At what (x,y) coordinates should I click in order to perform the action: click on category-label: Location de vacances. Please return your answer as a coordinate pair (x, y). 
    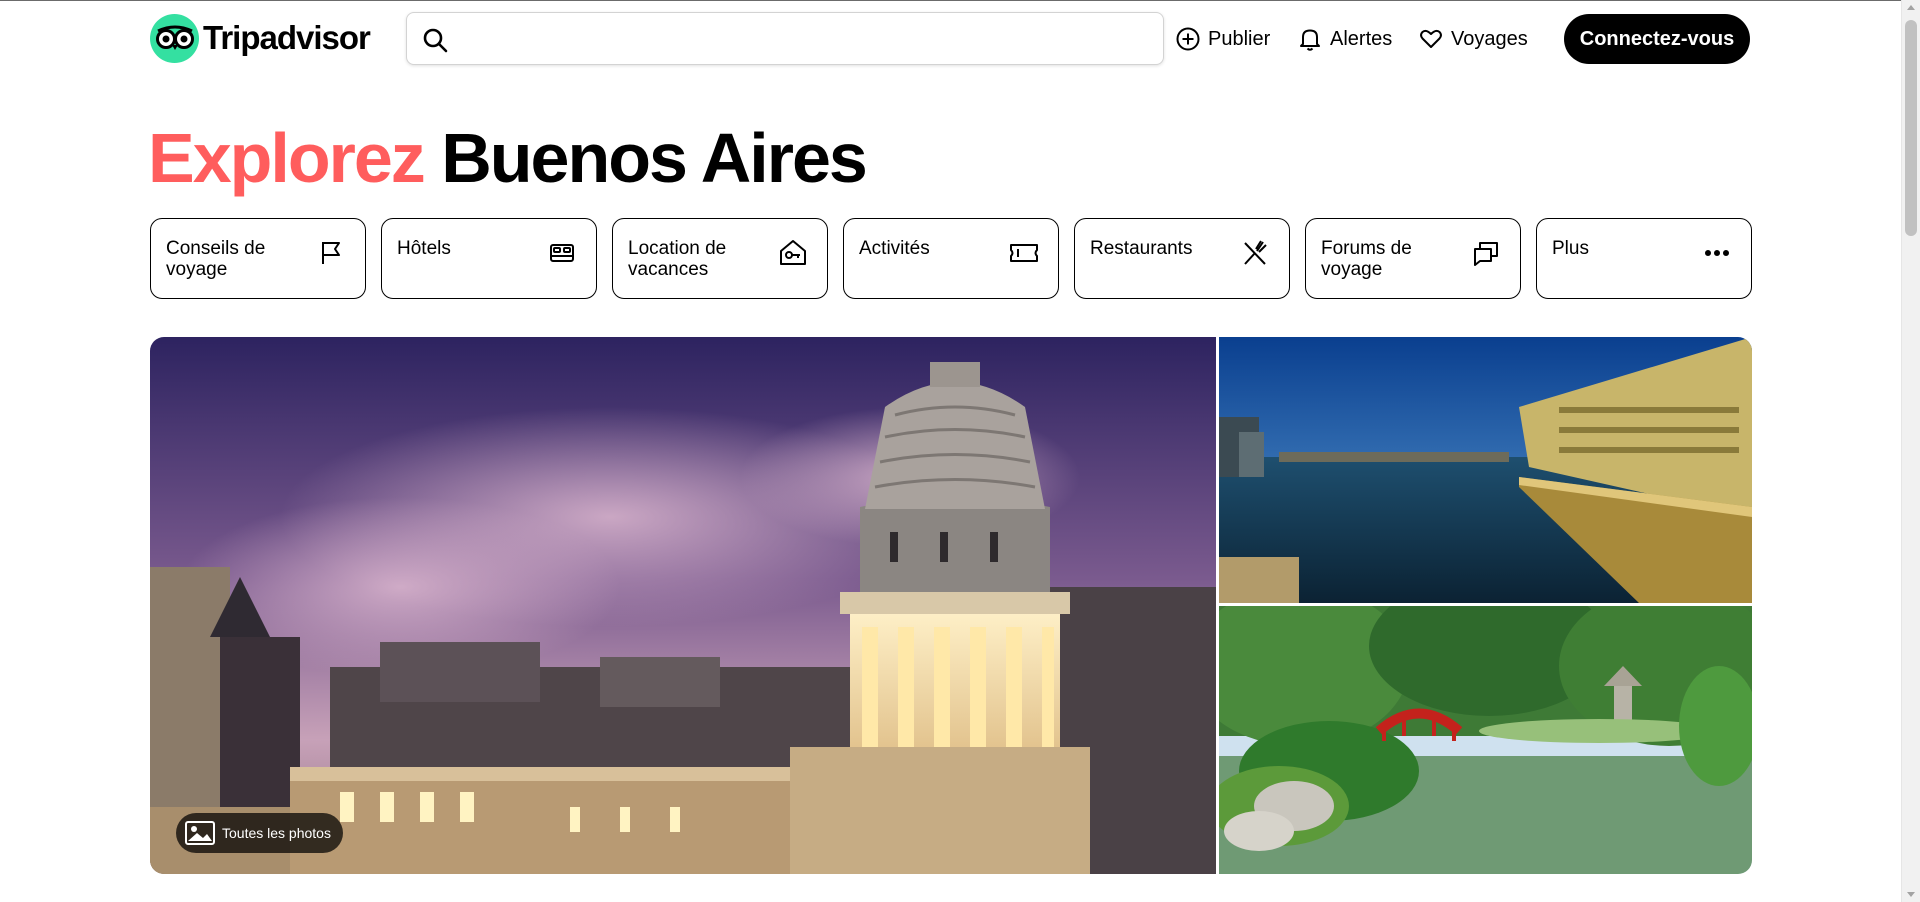
    Looking at the image, I should click on (677, 259).